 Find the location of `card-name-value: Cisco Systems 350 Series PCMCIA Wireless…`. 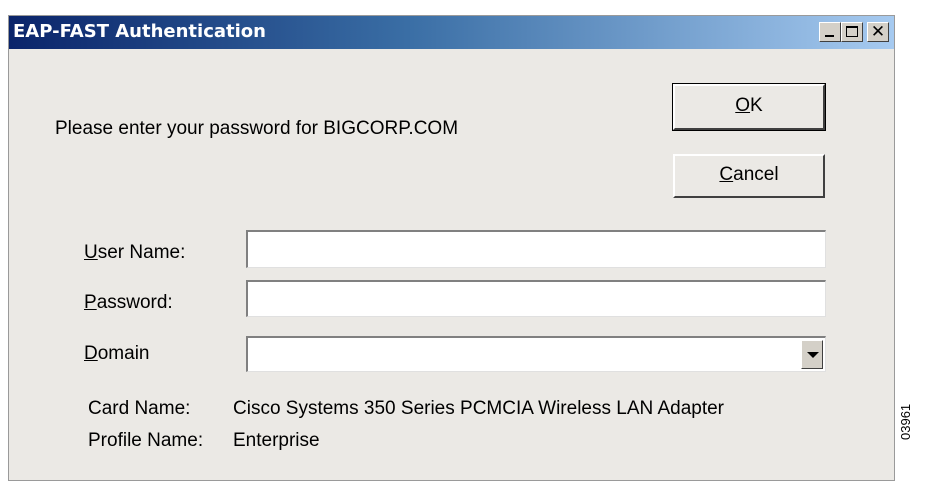

card-name-value: Cisco Systems 350 Series PCMCIA Wireless… is located at coordinates (479, 408).